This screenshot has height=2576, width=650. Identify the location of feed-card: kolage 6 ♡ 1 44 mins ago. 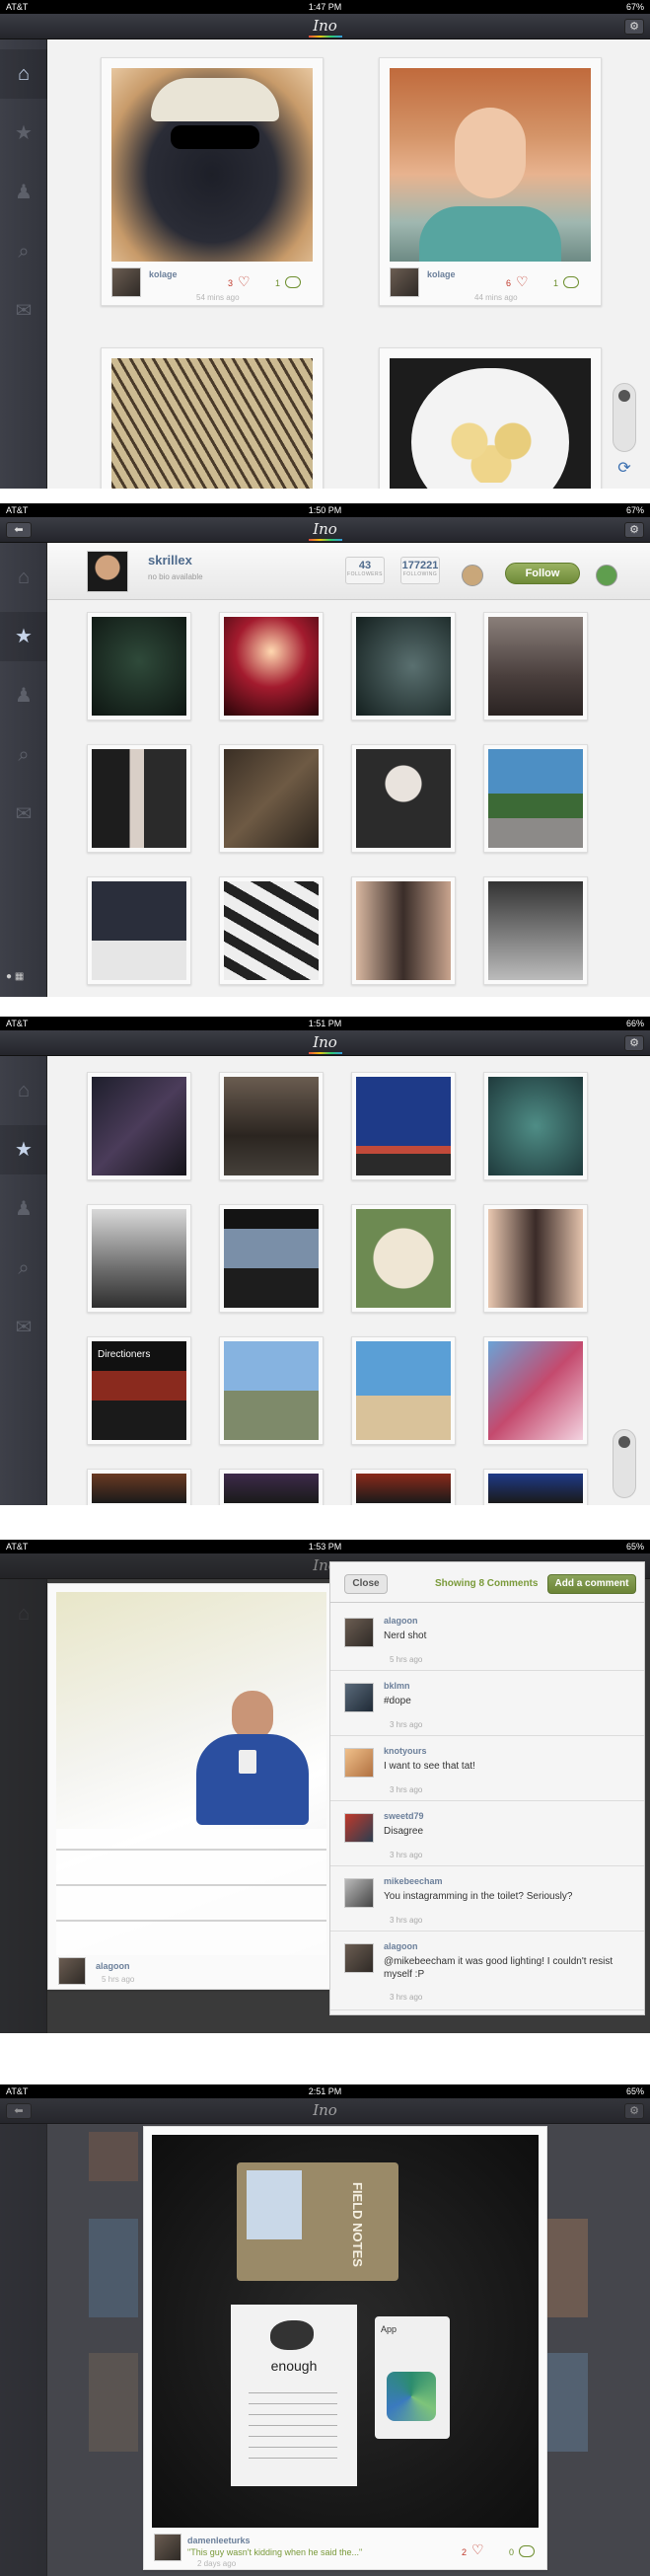
(490, 181).